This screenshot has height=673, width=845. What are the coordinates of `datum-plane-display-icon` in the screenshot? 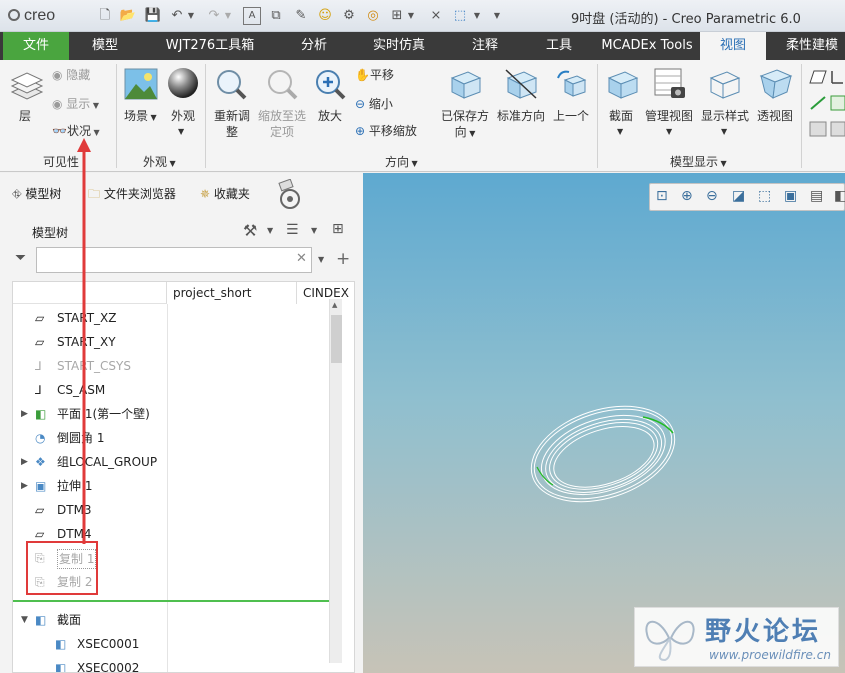 It's located at (818, 77).